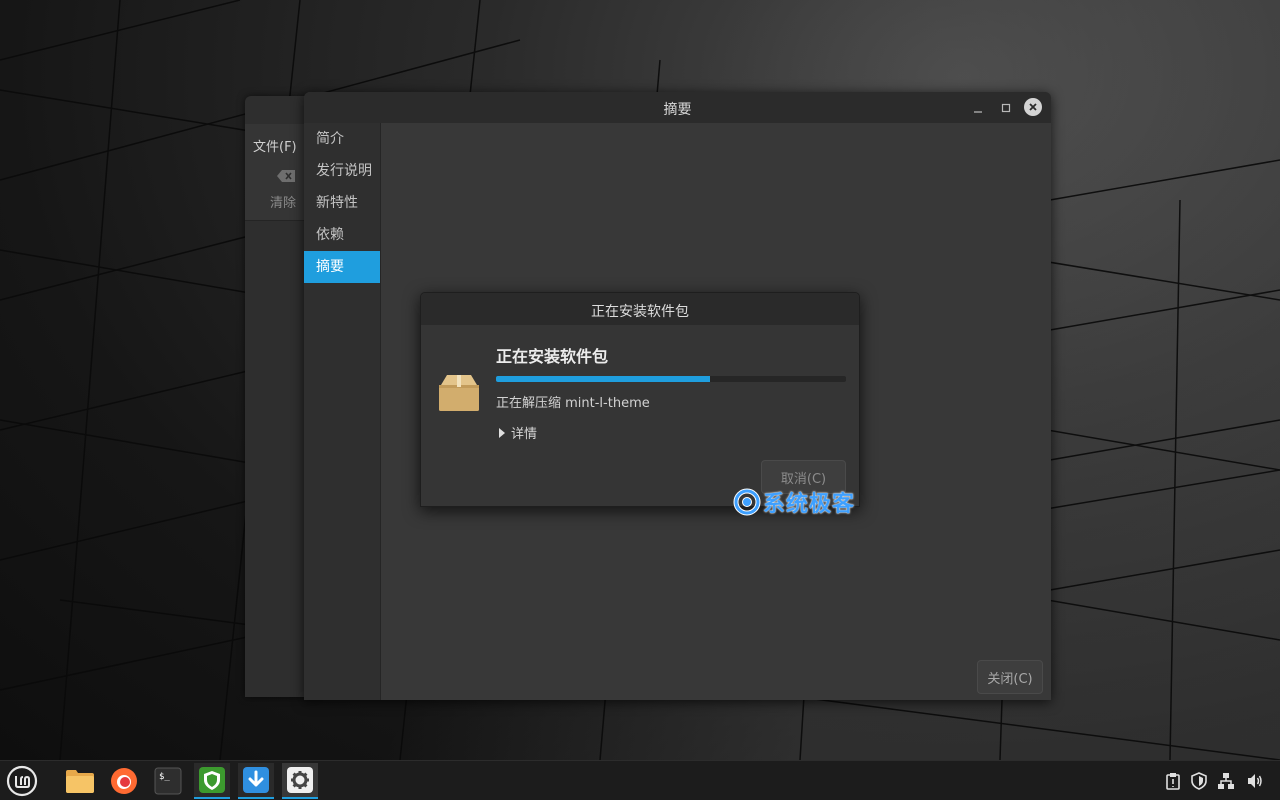  I want to click on window-titlebar: 摘要, so click(677, 107).